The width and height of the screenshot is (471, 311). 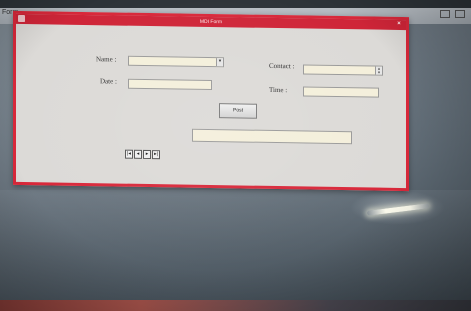 I want to click on first-record-button: |◂, so click(x=129, y=154).